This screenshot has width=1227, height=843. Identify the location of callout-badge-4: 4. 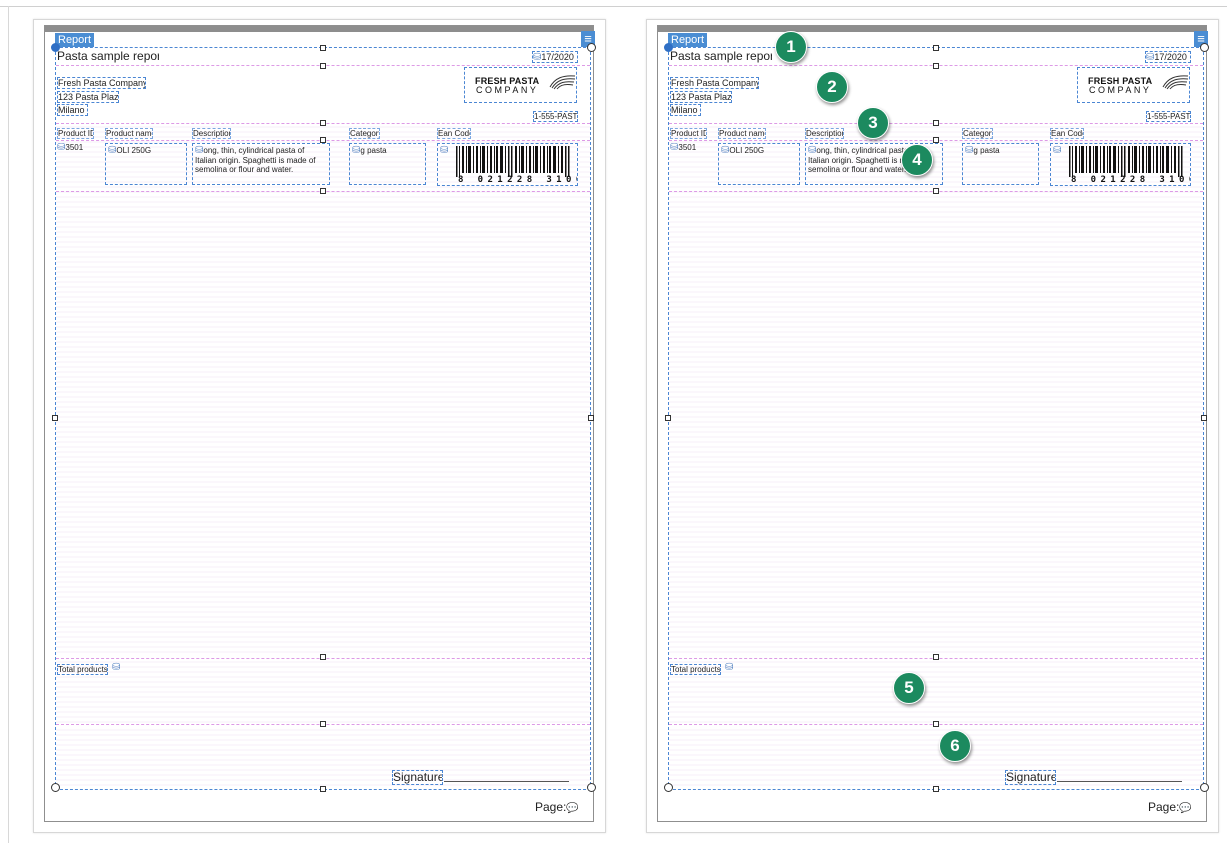
(917, 160).